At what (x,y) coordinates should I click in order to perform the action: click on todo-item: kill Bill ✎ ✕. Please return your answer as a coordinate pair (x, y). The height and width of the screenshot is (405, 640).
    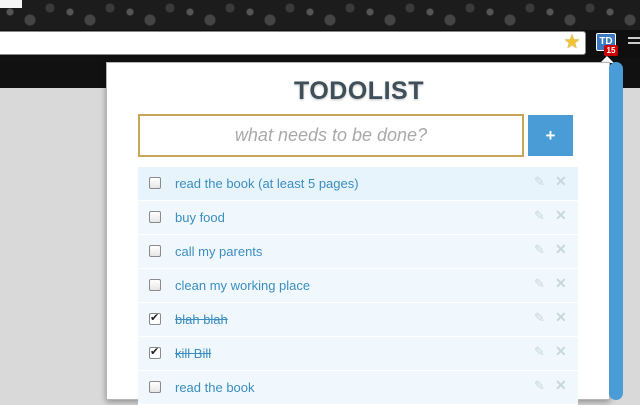
    Looking at the image, I should click on (358, 354).